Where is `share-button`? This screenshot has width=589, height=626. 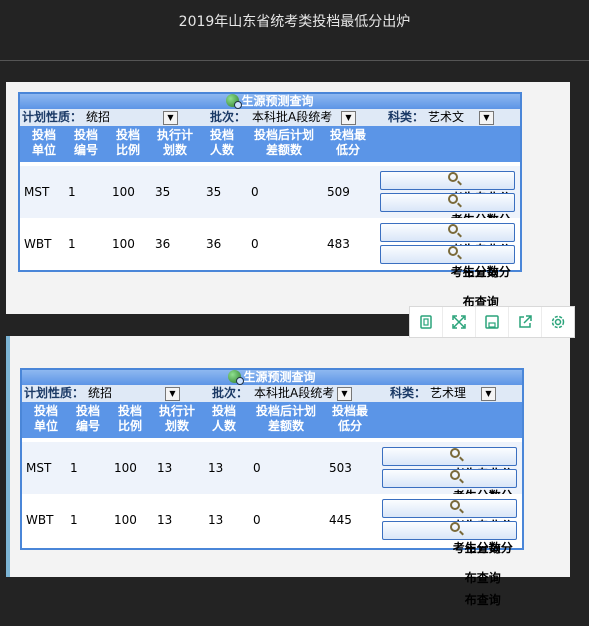 share-button is located at coordinates (525, 322).